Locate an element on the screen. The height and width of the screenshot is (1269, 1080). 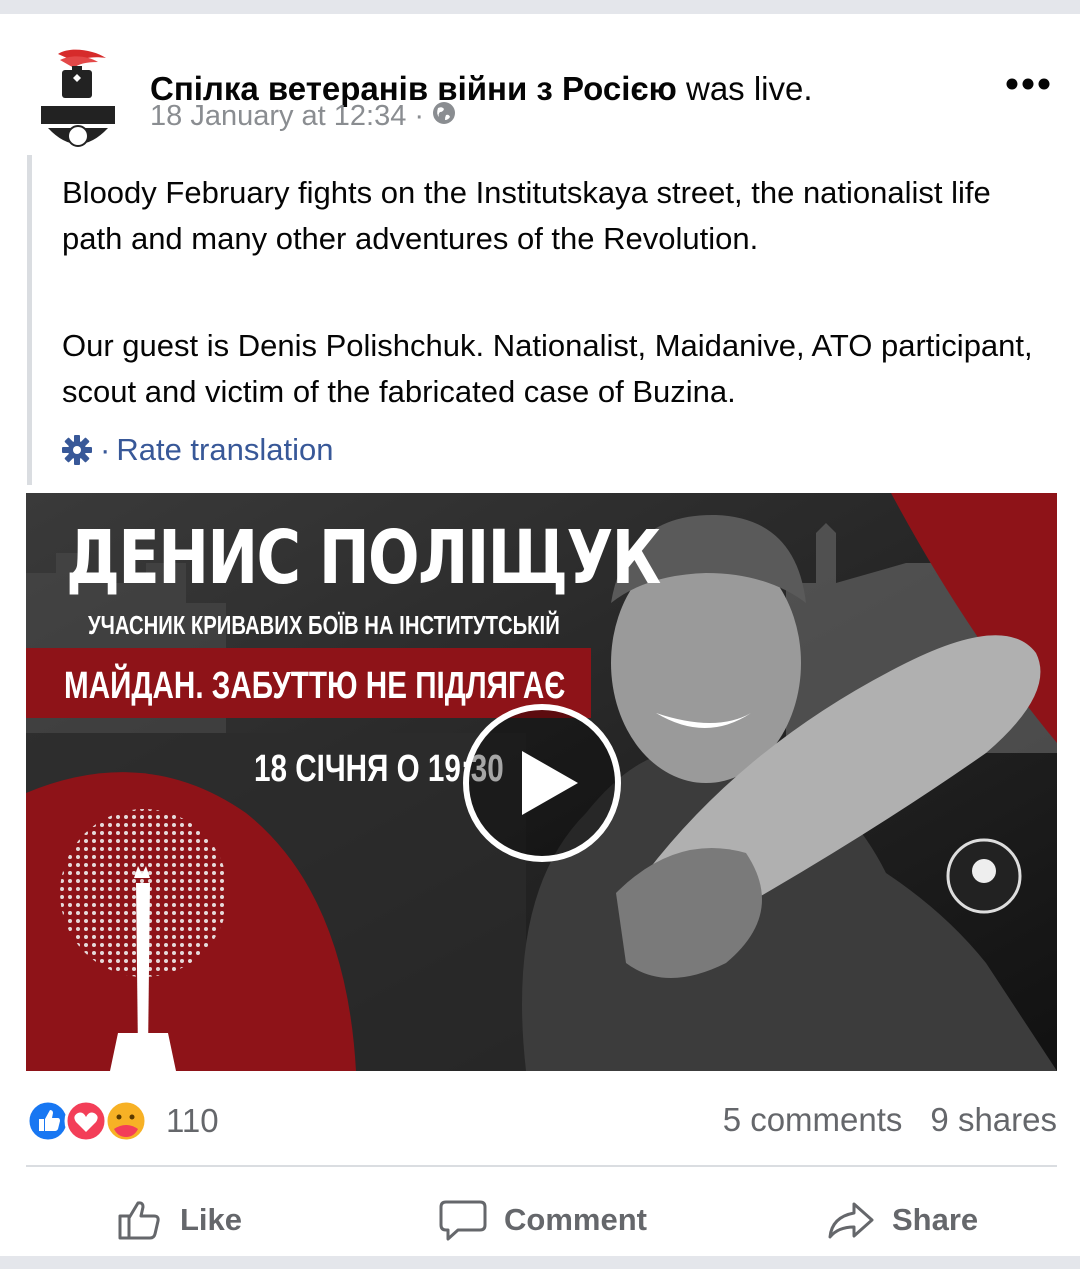
share-button: Share is located at coordinates (902, 1220).